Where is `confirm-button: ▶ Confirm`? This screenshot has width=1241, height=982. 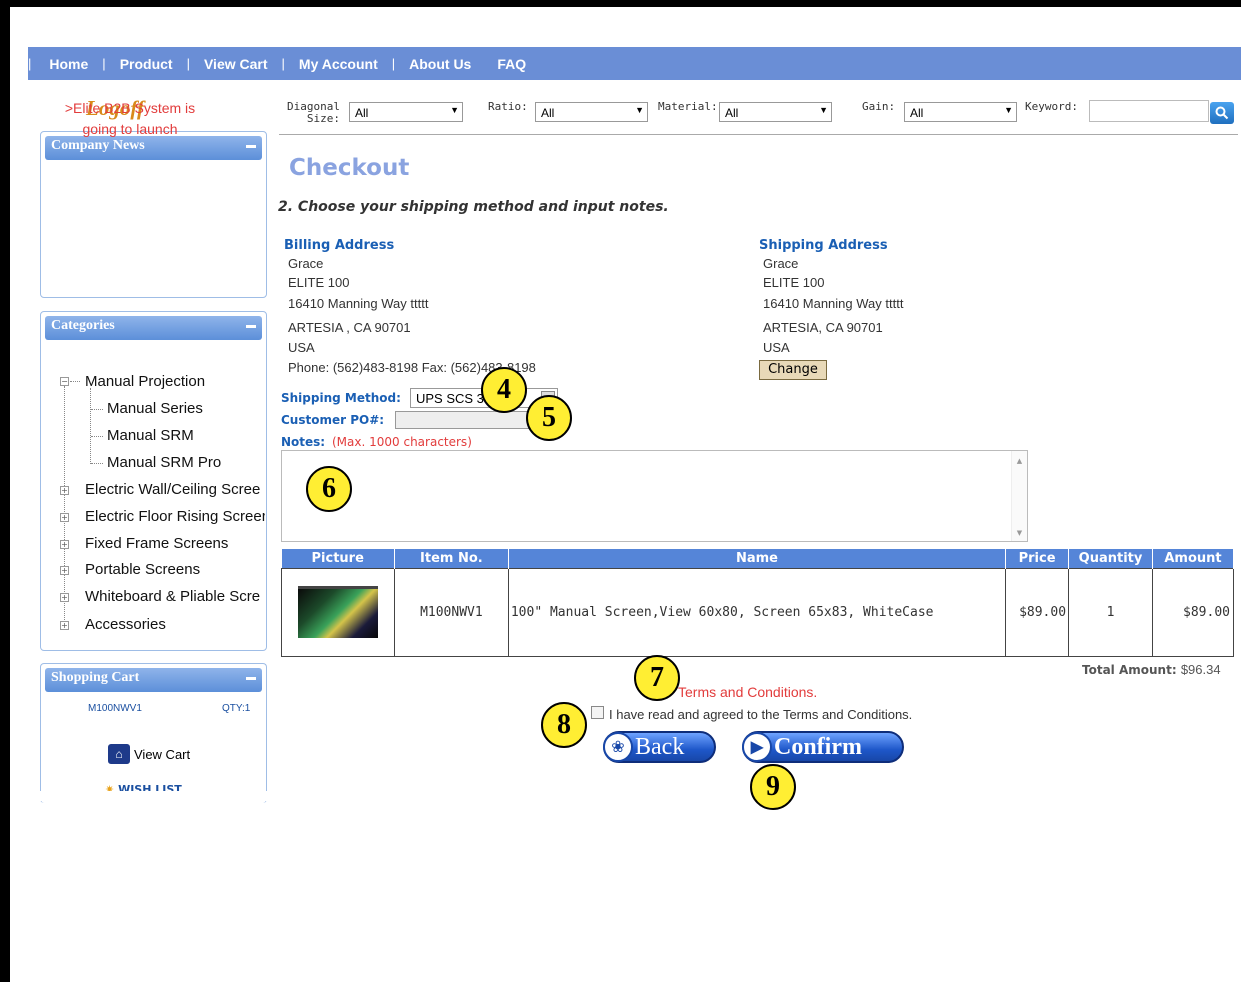
confirm-button: ▶ Confirm is located at coordinates (823, 747).